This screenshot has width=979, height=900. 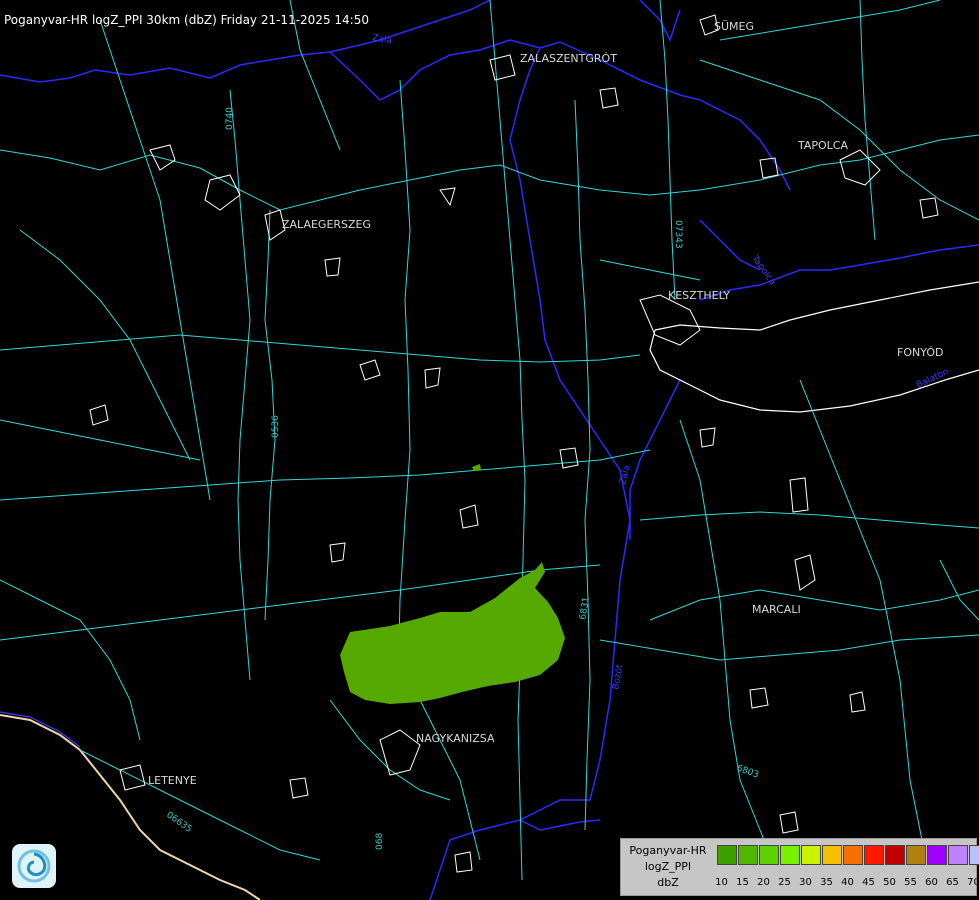 What do you see at coordinates (931, 882) in the screenshot?
I see `legend-tick: 60` at bounding box center [931, 882].